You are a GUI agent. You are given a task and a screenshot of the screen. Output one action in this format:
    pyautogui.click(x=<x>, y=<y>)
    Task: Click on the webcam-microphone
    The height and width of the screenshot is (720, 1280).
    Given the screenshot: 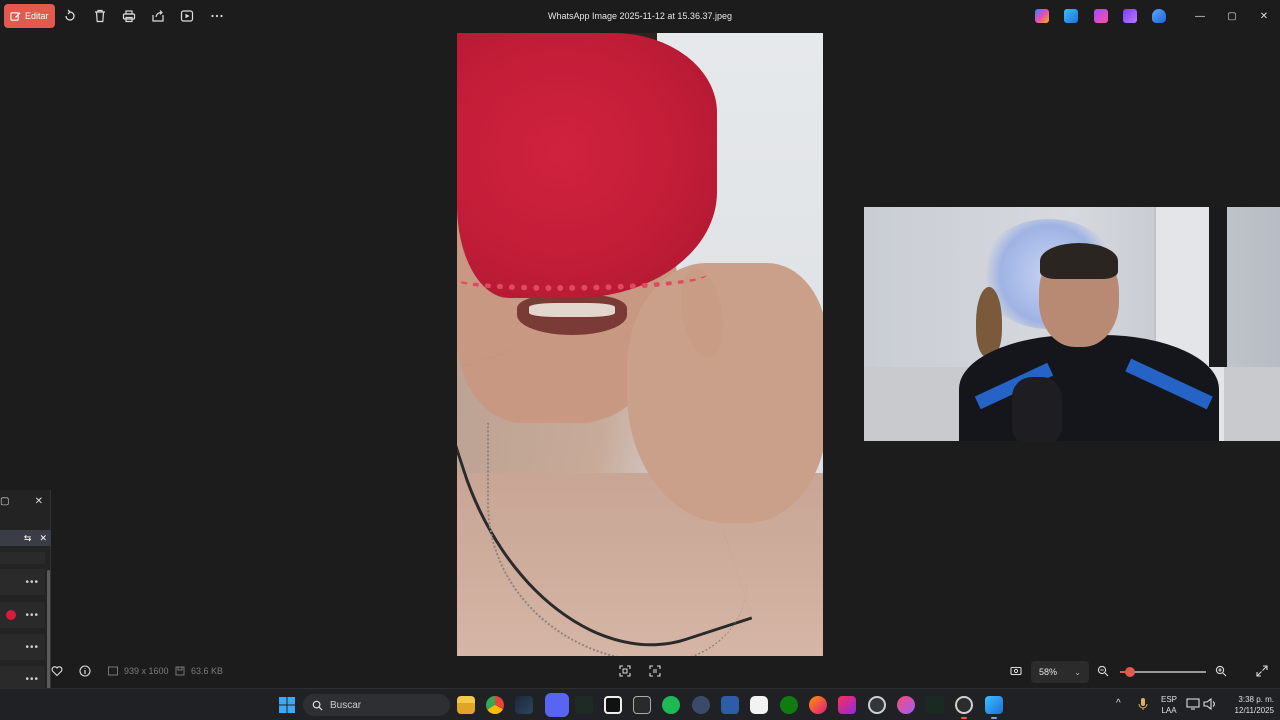 What is the action you would take?
    pyautogui.click(x=1037, y=409)
    